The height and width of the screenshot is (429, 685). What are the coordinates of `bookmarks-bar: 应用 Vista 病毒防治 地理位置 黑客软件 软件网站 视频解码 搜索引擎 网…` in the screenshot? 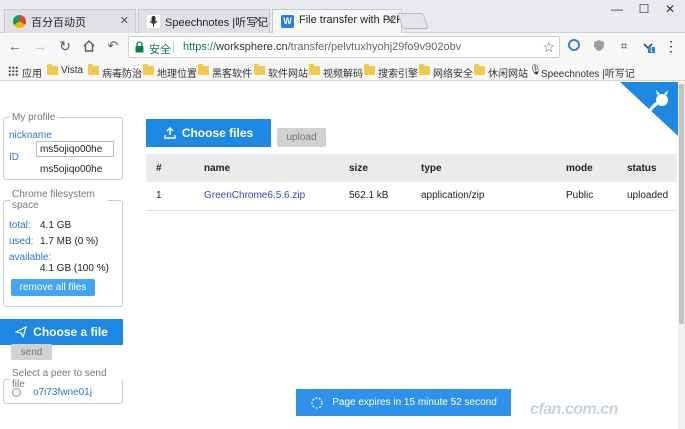 It's located at (342, 71).